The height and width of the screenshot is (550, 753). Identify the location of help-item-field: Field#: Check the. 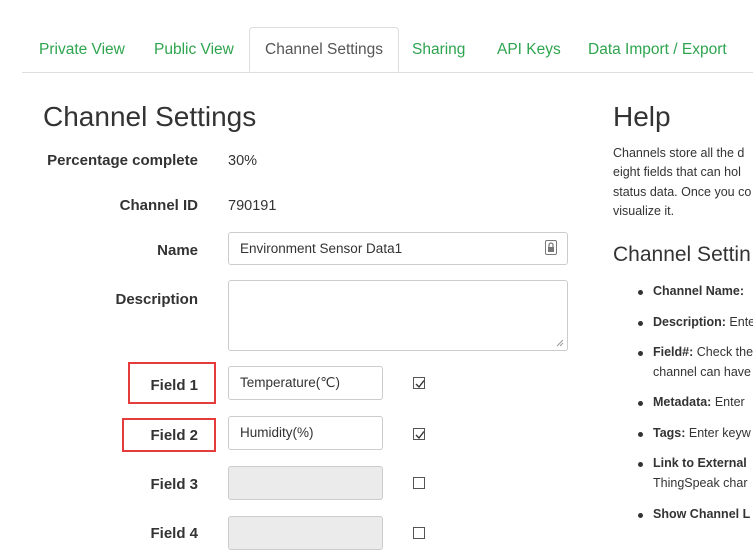
(703, 352).